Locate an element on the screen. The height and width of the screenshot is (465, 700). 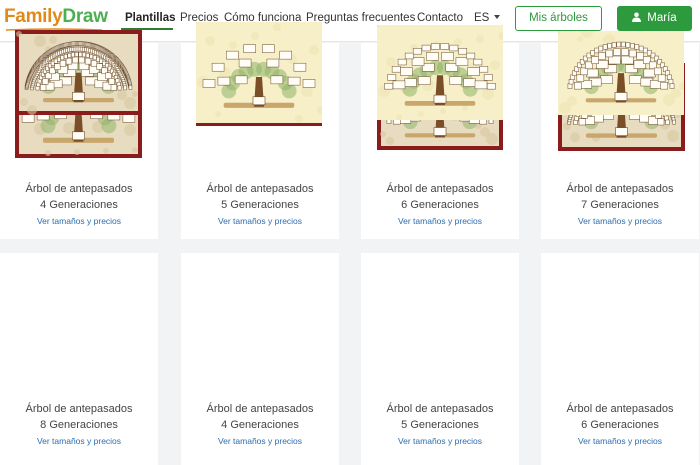
logo-text-family: Family is located at coordinates (33, 16).